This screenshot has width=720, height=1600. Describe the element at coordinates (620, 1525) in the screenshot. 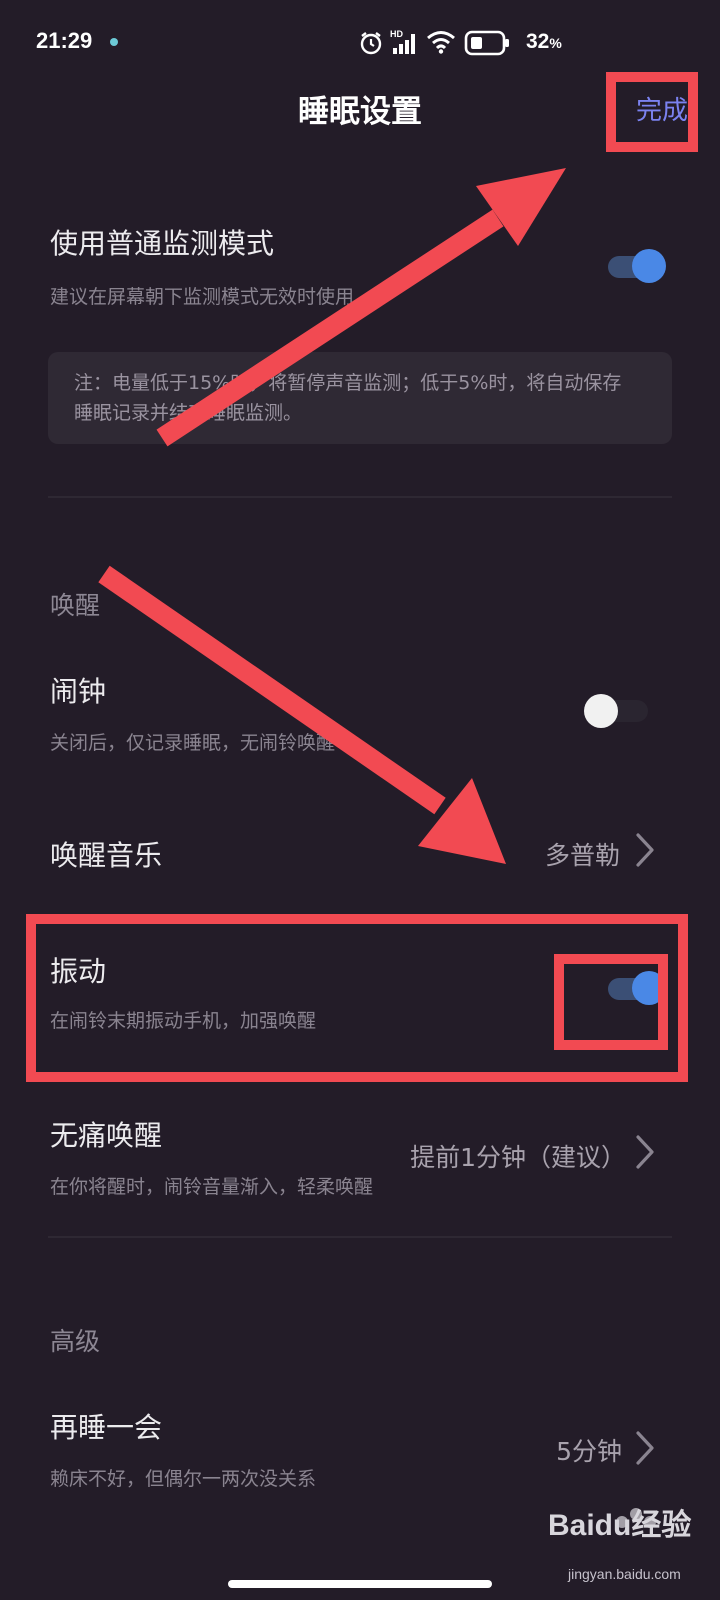

I see `watermark-text: Baidu经验` at that location.